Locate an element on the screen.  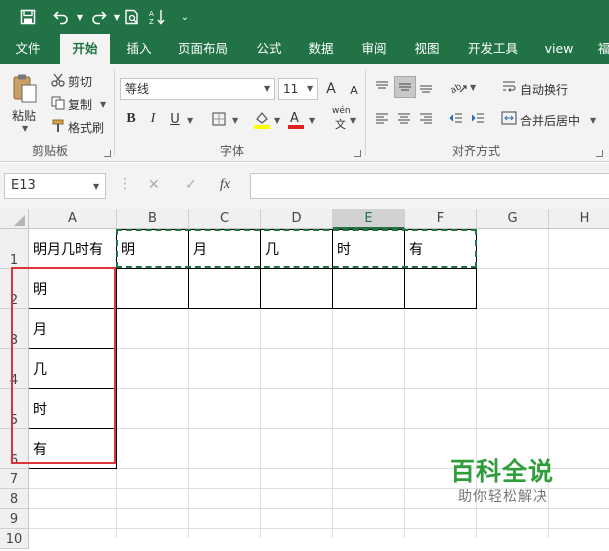
merge-center-icon is located at coordinates (509, 118).